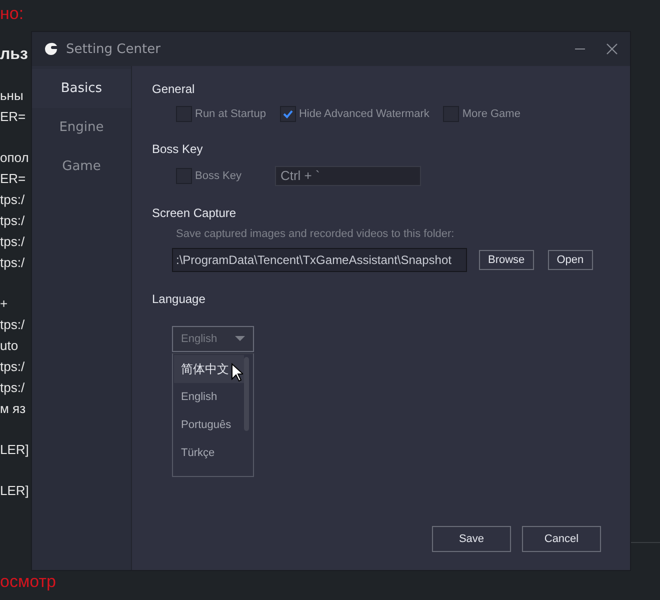 Image resolution: width=660 pixels, height=600 pixels. What do you see at coordinates (570, 260) in the screenshot?
I see `folder-button: Open` at bounding box center [570, 260].